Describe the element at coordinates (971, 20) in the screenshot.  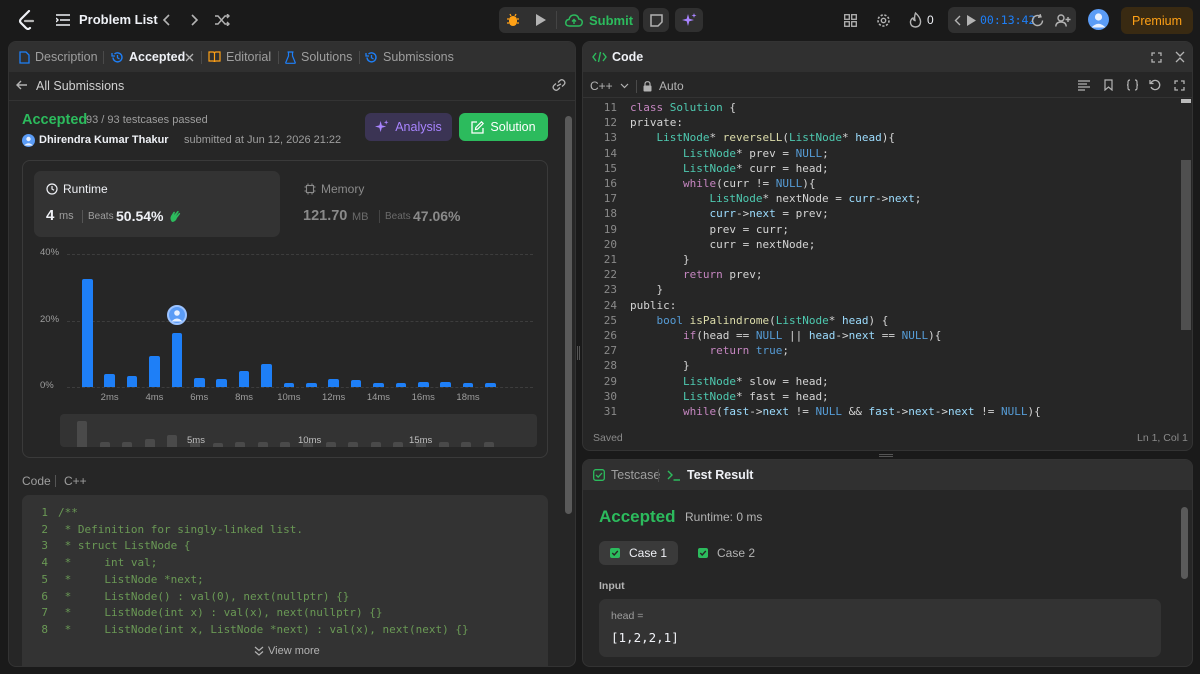
I see `timer-play-icon` at that location.